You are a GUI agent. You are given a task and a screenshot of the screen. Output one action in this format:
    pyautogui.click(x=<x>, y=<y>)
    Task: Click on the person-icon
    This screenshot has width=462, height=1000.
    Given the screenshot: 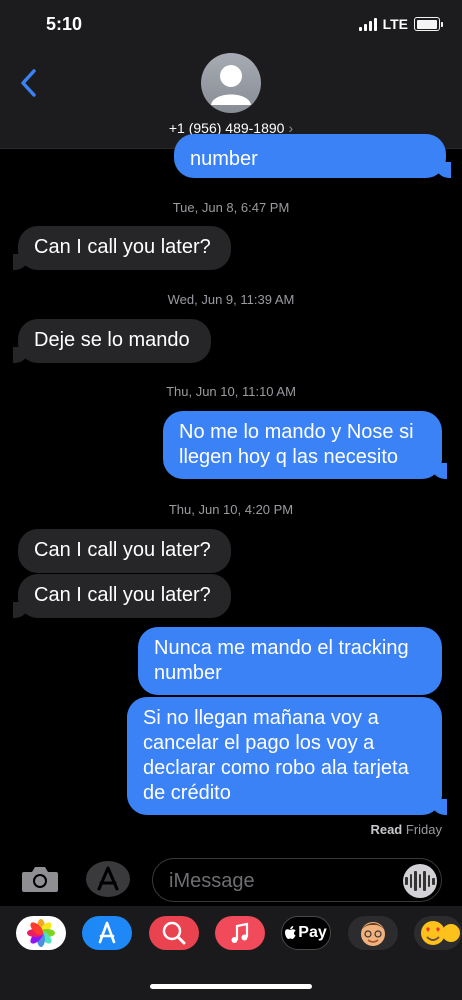 What is the action you would take?
    pyautogui.click(x=231, y=85)
    